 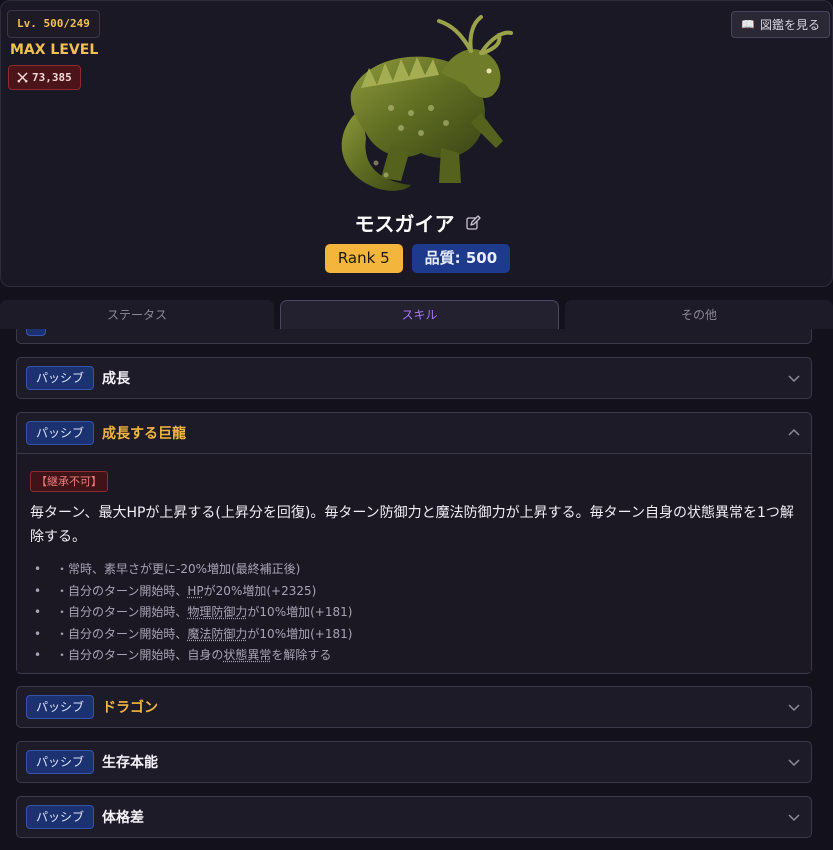 I want to click on skill-card: パッシブ 生存本能, so click(x=414, y=762).